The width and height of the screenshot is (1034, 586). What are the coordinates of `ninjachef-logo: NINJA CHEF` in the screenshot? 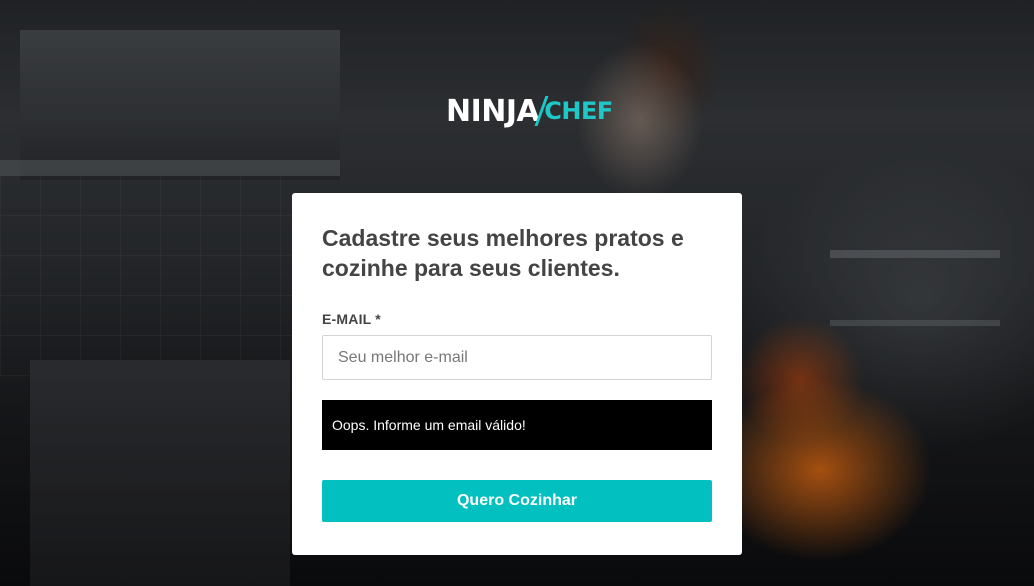 It's located at (529, 111).